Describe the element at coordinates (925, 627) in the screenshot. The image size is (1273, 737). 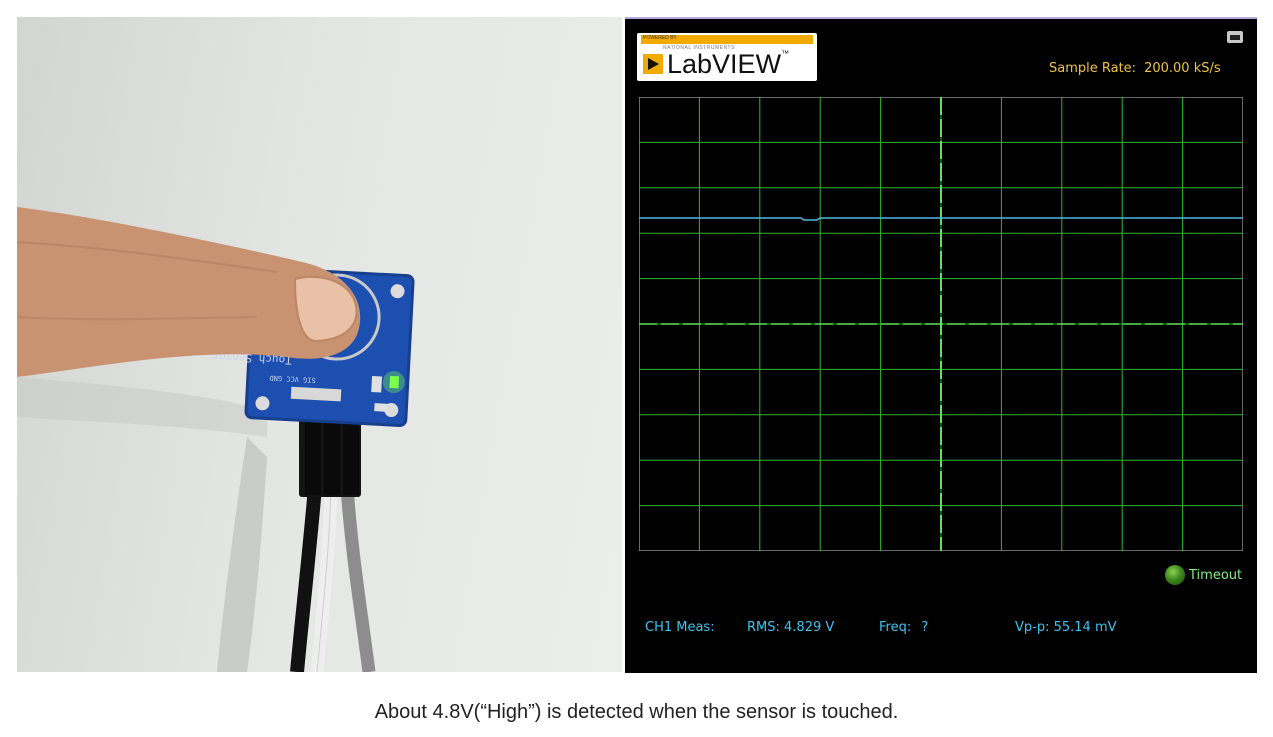
I see `freq-value: ?` at that location.